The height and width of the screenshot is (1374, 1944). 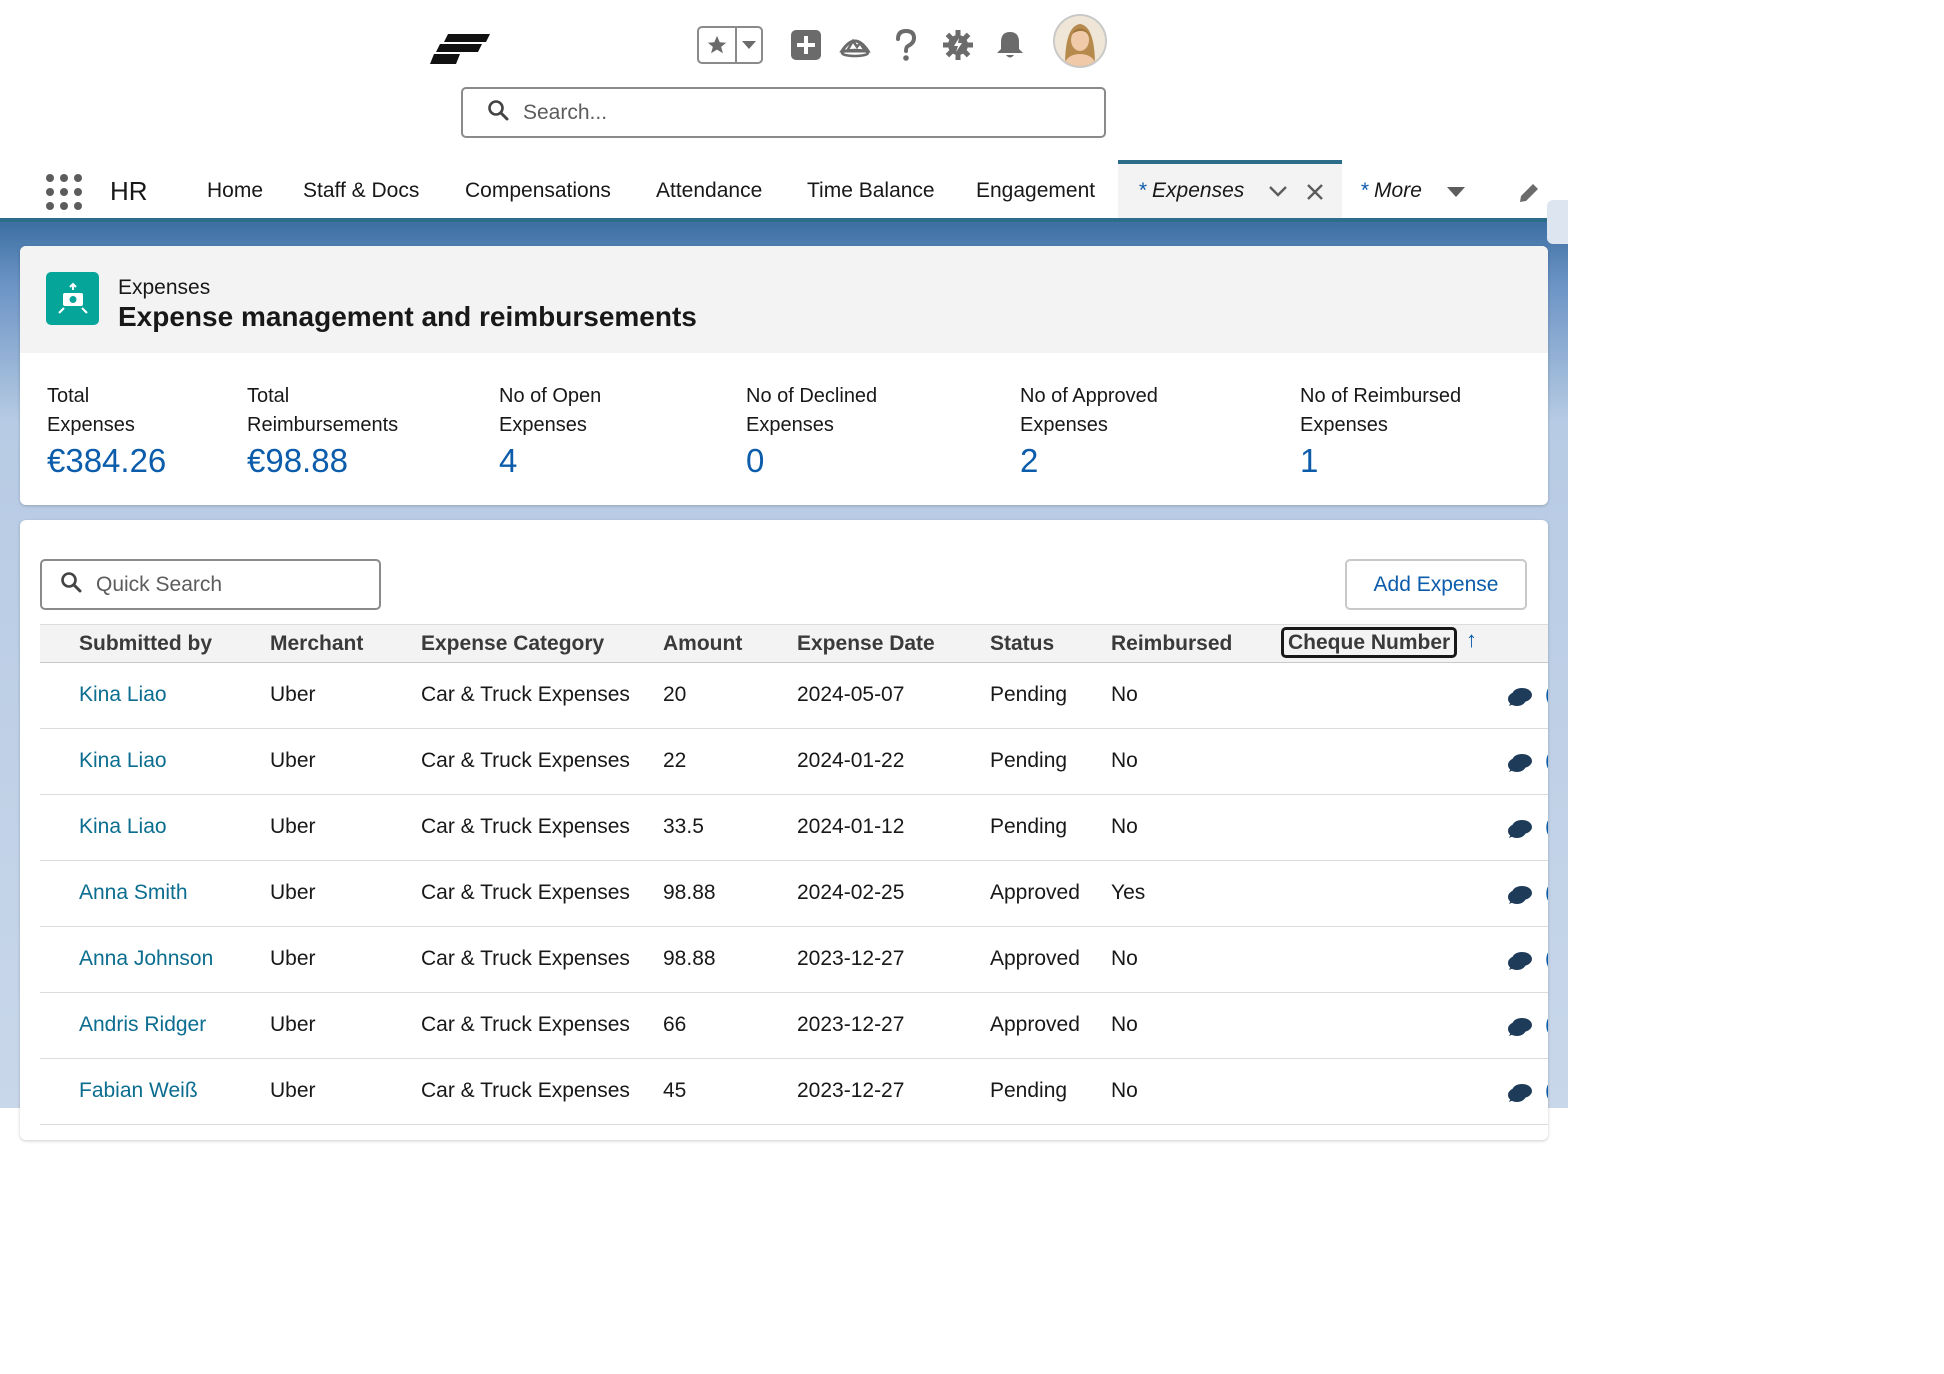 I want to click on object-label: Expenses, so click(x=164, y=287).